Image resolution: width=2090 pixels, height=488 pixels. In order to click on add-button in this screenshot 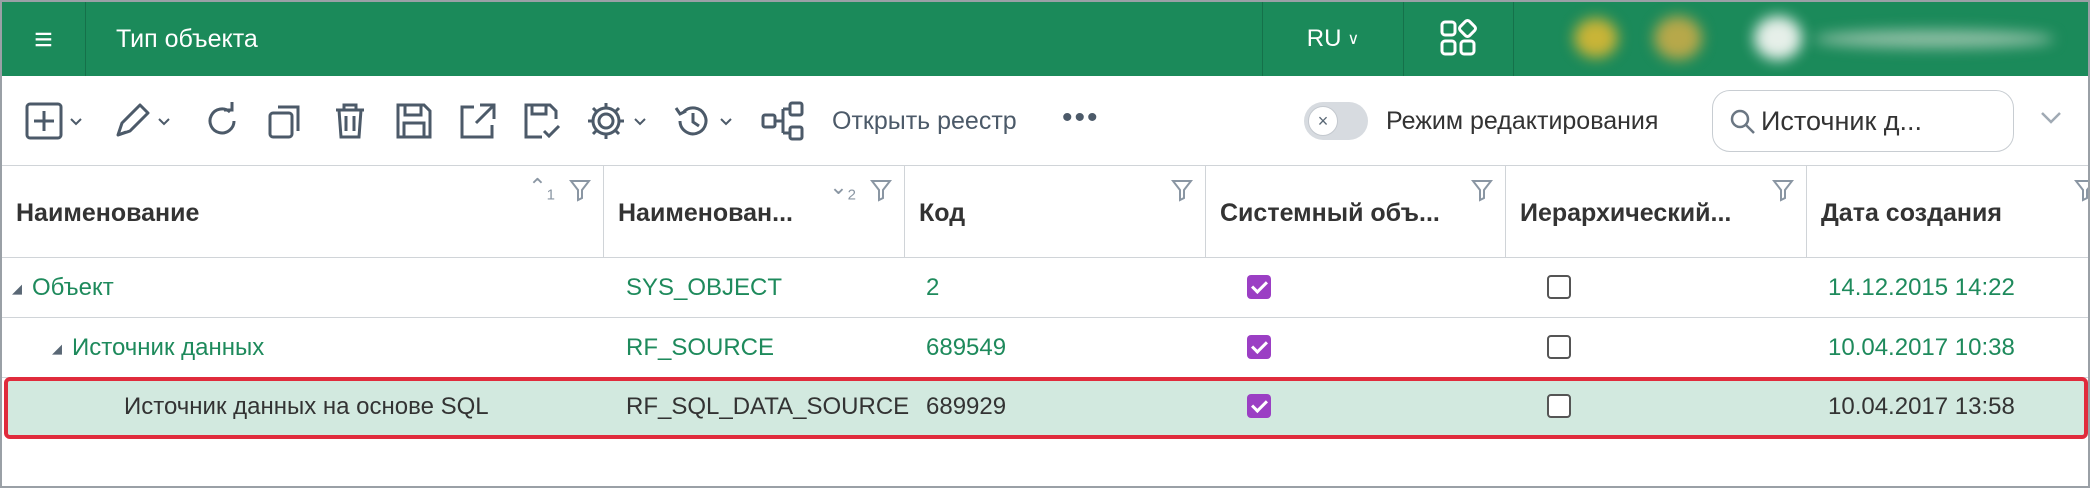, I will do `click(54, 121)`.